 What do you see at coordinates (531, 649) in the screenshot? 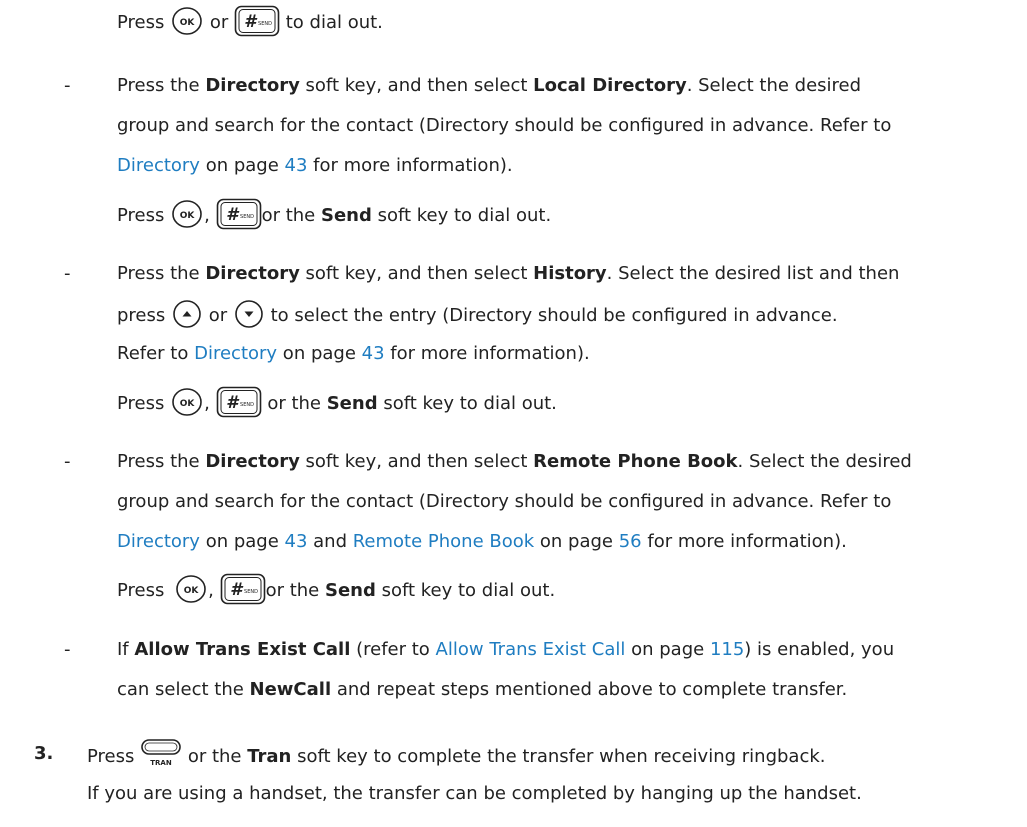
I see `allow-trans-exist-call-link: Allow Trans Exist Call` at bounding box center [531, 649].